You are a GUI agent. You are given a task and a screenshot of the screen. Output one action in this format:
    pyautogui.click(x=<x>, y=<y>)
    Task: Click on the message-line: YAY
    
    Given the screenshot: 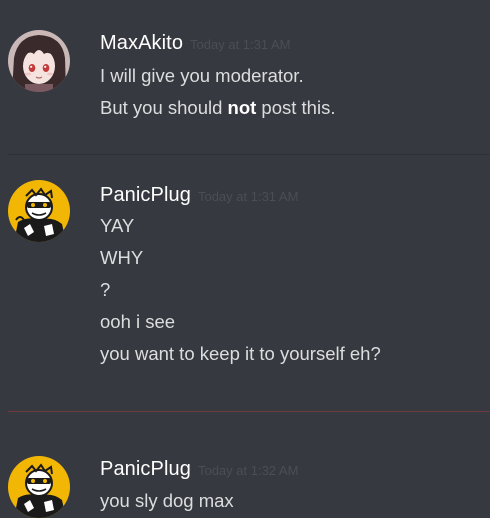 What is the action you would take?
    pyautogui.click(x=117, y=225)
    